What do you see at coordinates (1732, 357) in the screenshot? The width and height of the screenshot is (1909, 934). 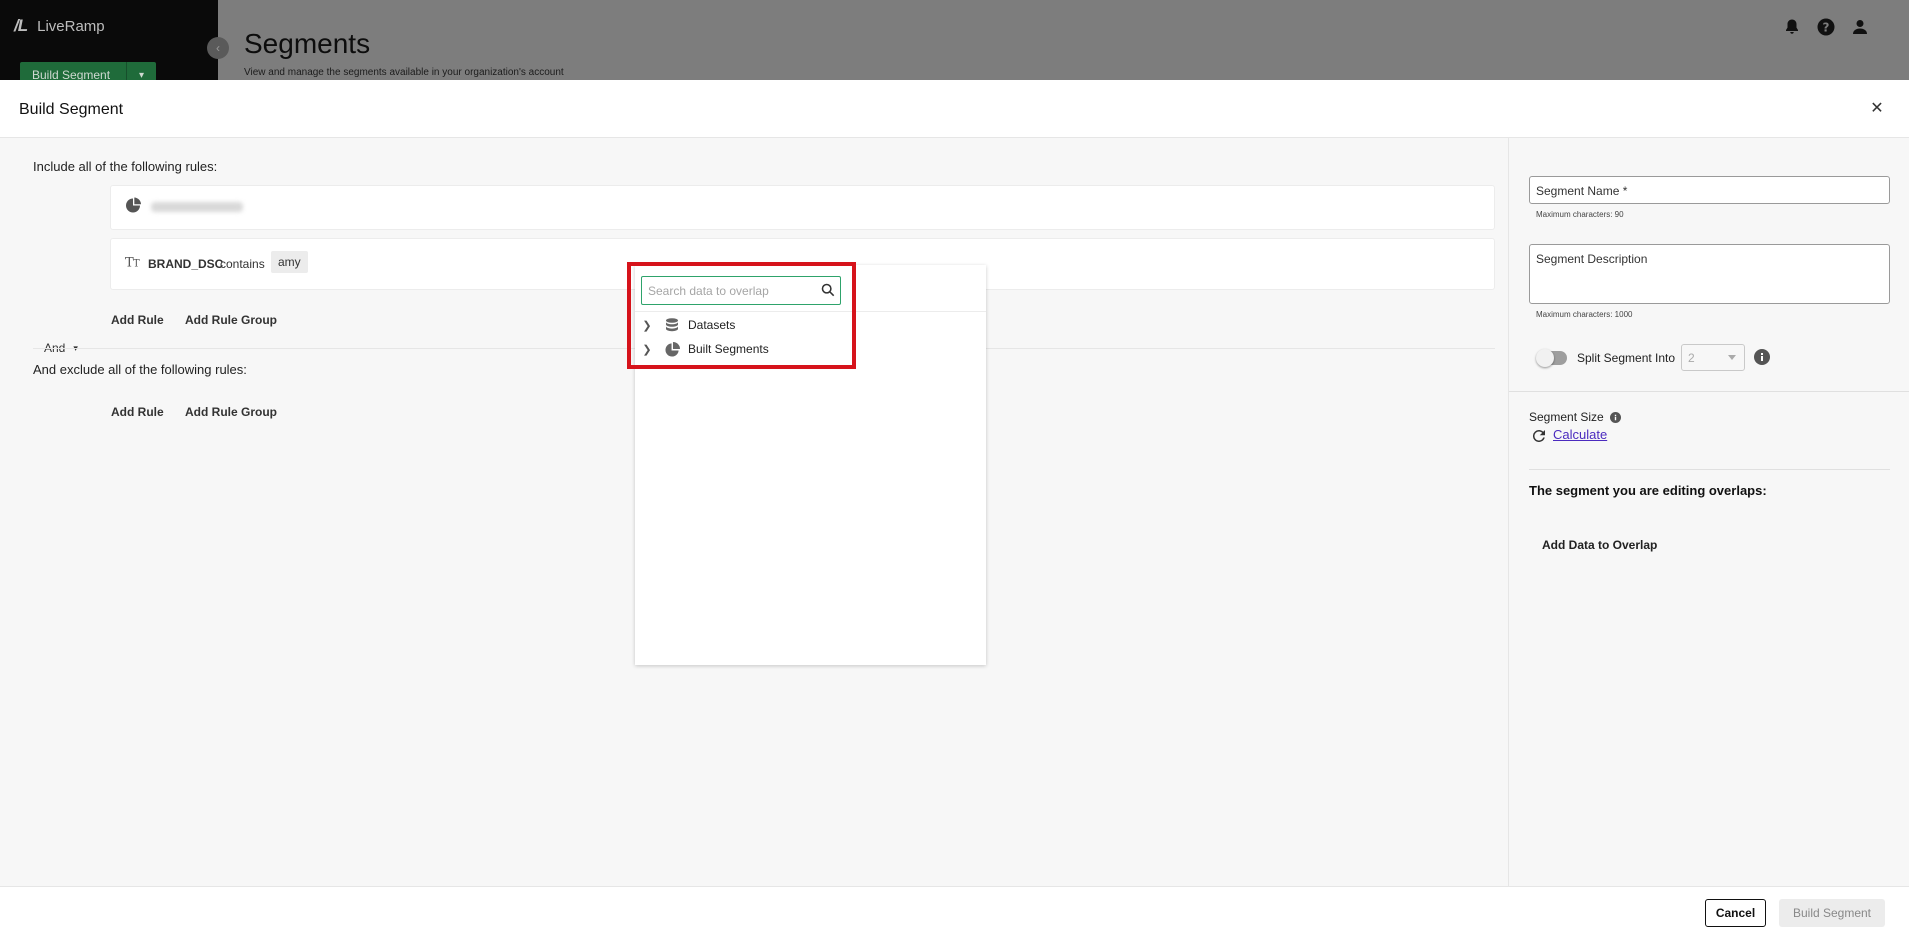 I see `caret-down-icon` at bounding box center [1732, 357].